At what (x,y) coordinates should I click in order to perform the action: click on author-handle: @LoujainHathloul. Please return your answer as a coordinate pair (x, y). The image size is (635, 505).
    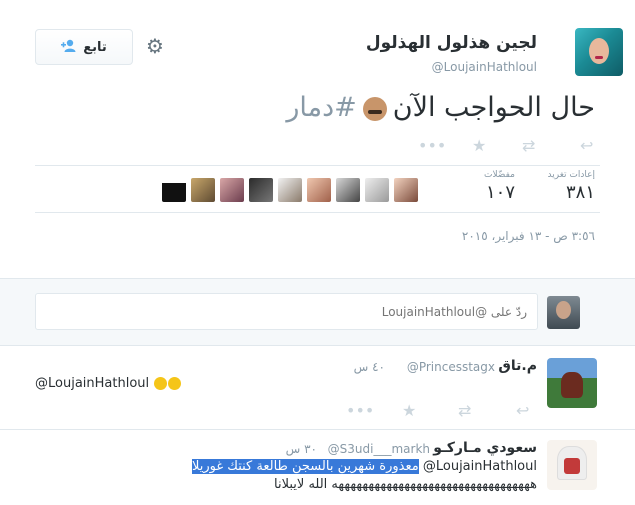
    Looking at the image, I should click on (484, 67).